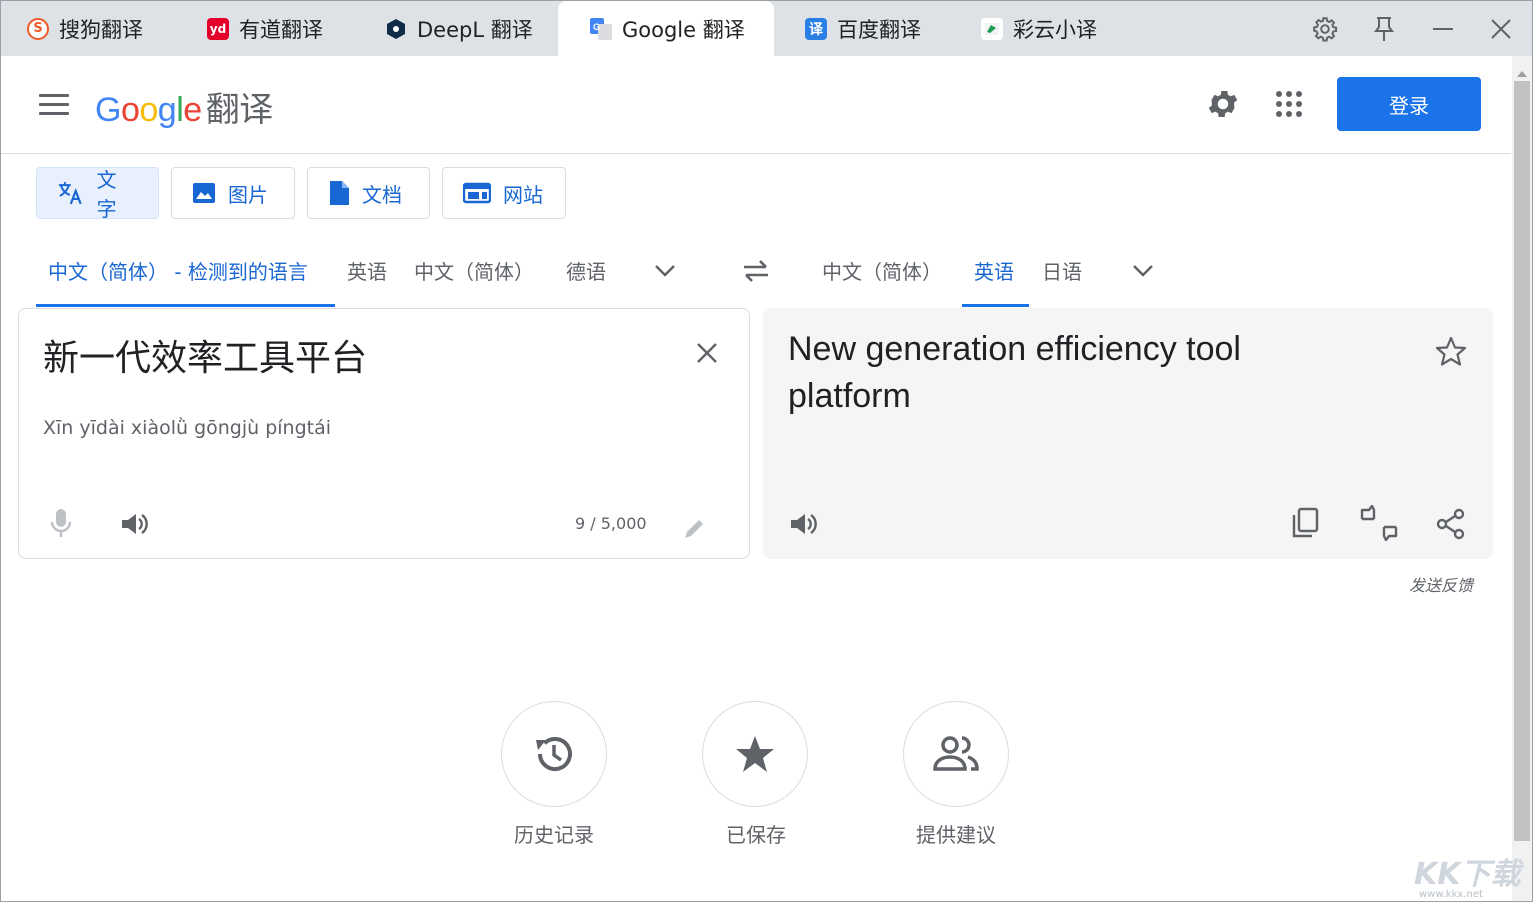 The image size is (1533, 902). Describe the element at coordinates (1055, 29) in the screenshot. I see `tab-label: 彩云小译` at that location.